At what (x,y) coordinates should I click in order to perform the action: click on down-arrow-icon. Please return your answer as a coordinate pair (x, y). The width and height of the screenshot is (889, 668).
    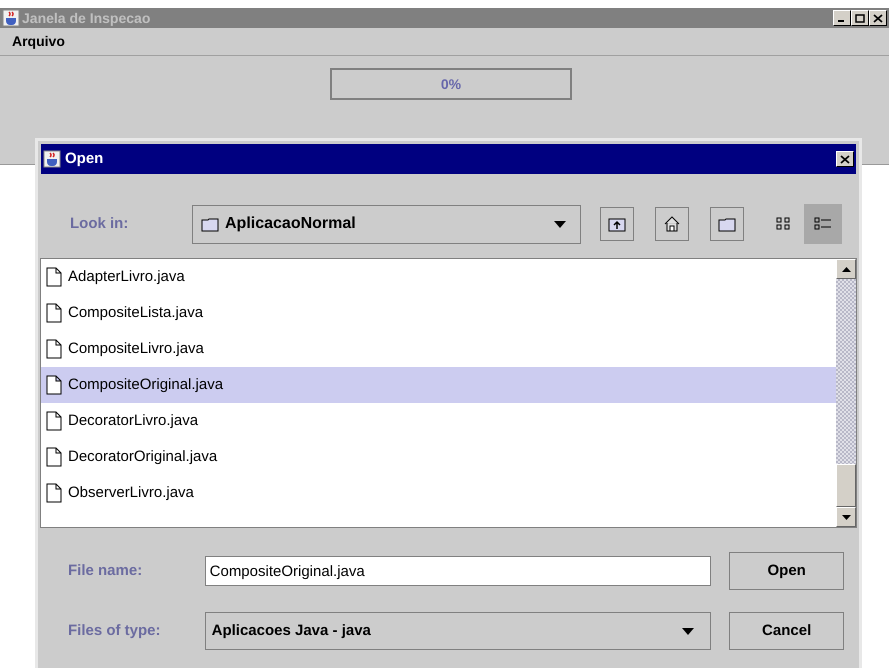
    Looking at the image, I should click on (846, 517).